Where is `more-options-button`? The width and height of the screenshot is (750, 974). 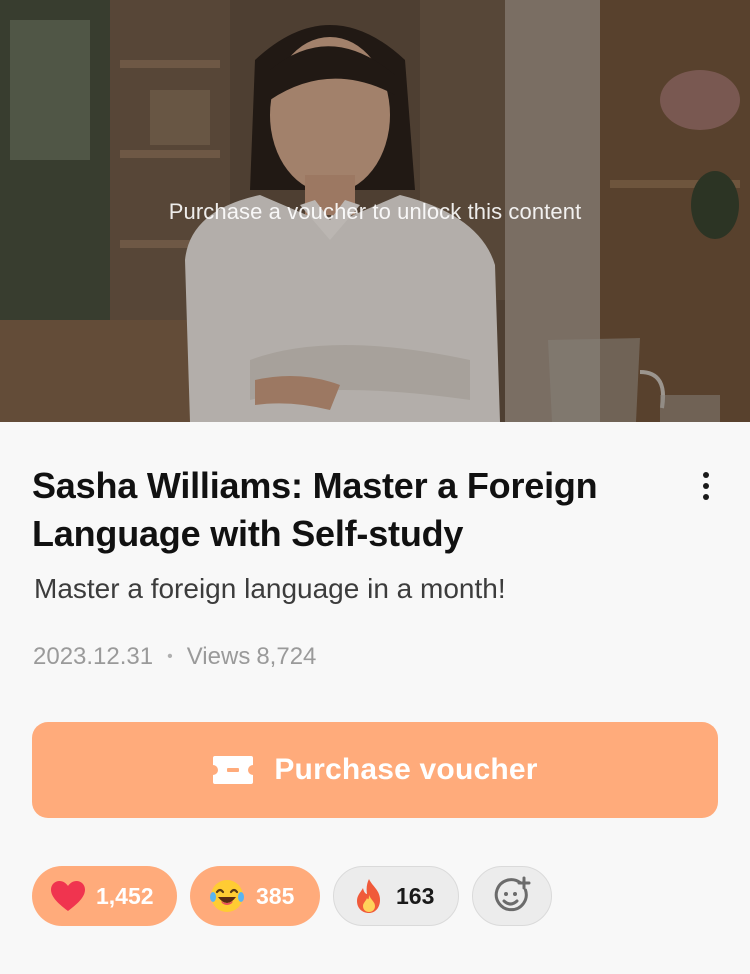
more-options-button is located at coordinates (706, 486).